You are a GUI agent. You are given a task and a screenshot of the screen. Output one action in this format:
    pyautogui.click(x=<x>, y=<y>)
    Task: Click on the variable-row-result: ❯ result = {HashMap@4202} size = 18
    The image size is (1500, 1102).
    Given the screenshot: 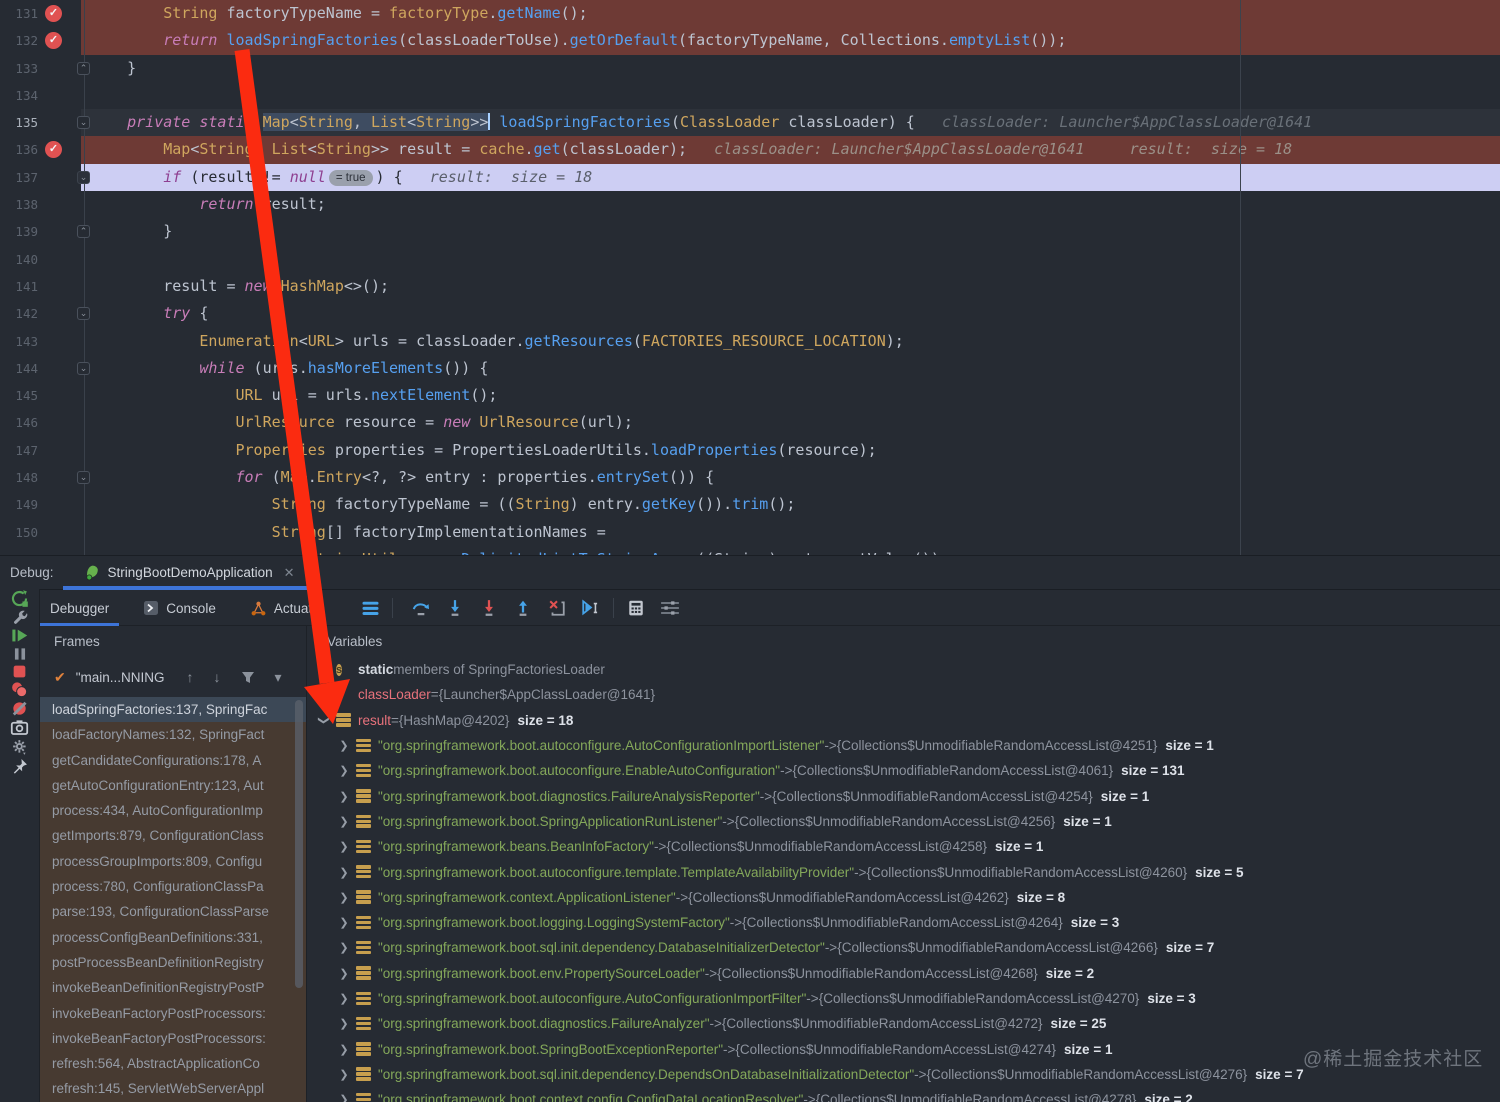 What is the action you would take?
    pyautogui.click(x=903, y=720)
    